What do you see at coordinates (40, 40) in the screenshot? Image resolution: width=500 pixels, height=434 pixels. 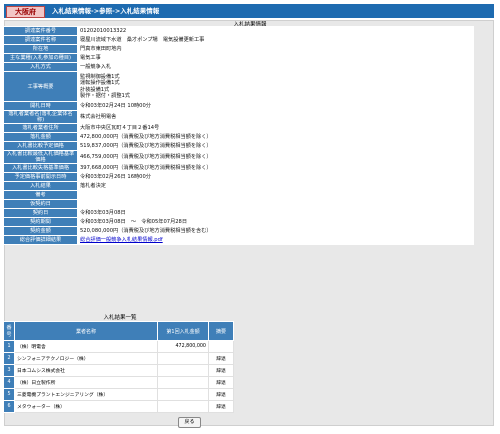 I see `detail-label: 調達案件名称` at bounding box center [40, 40].